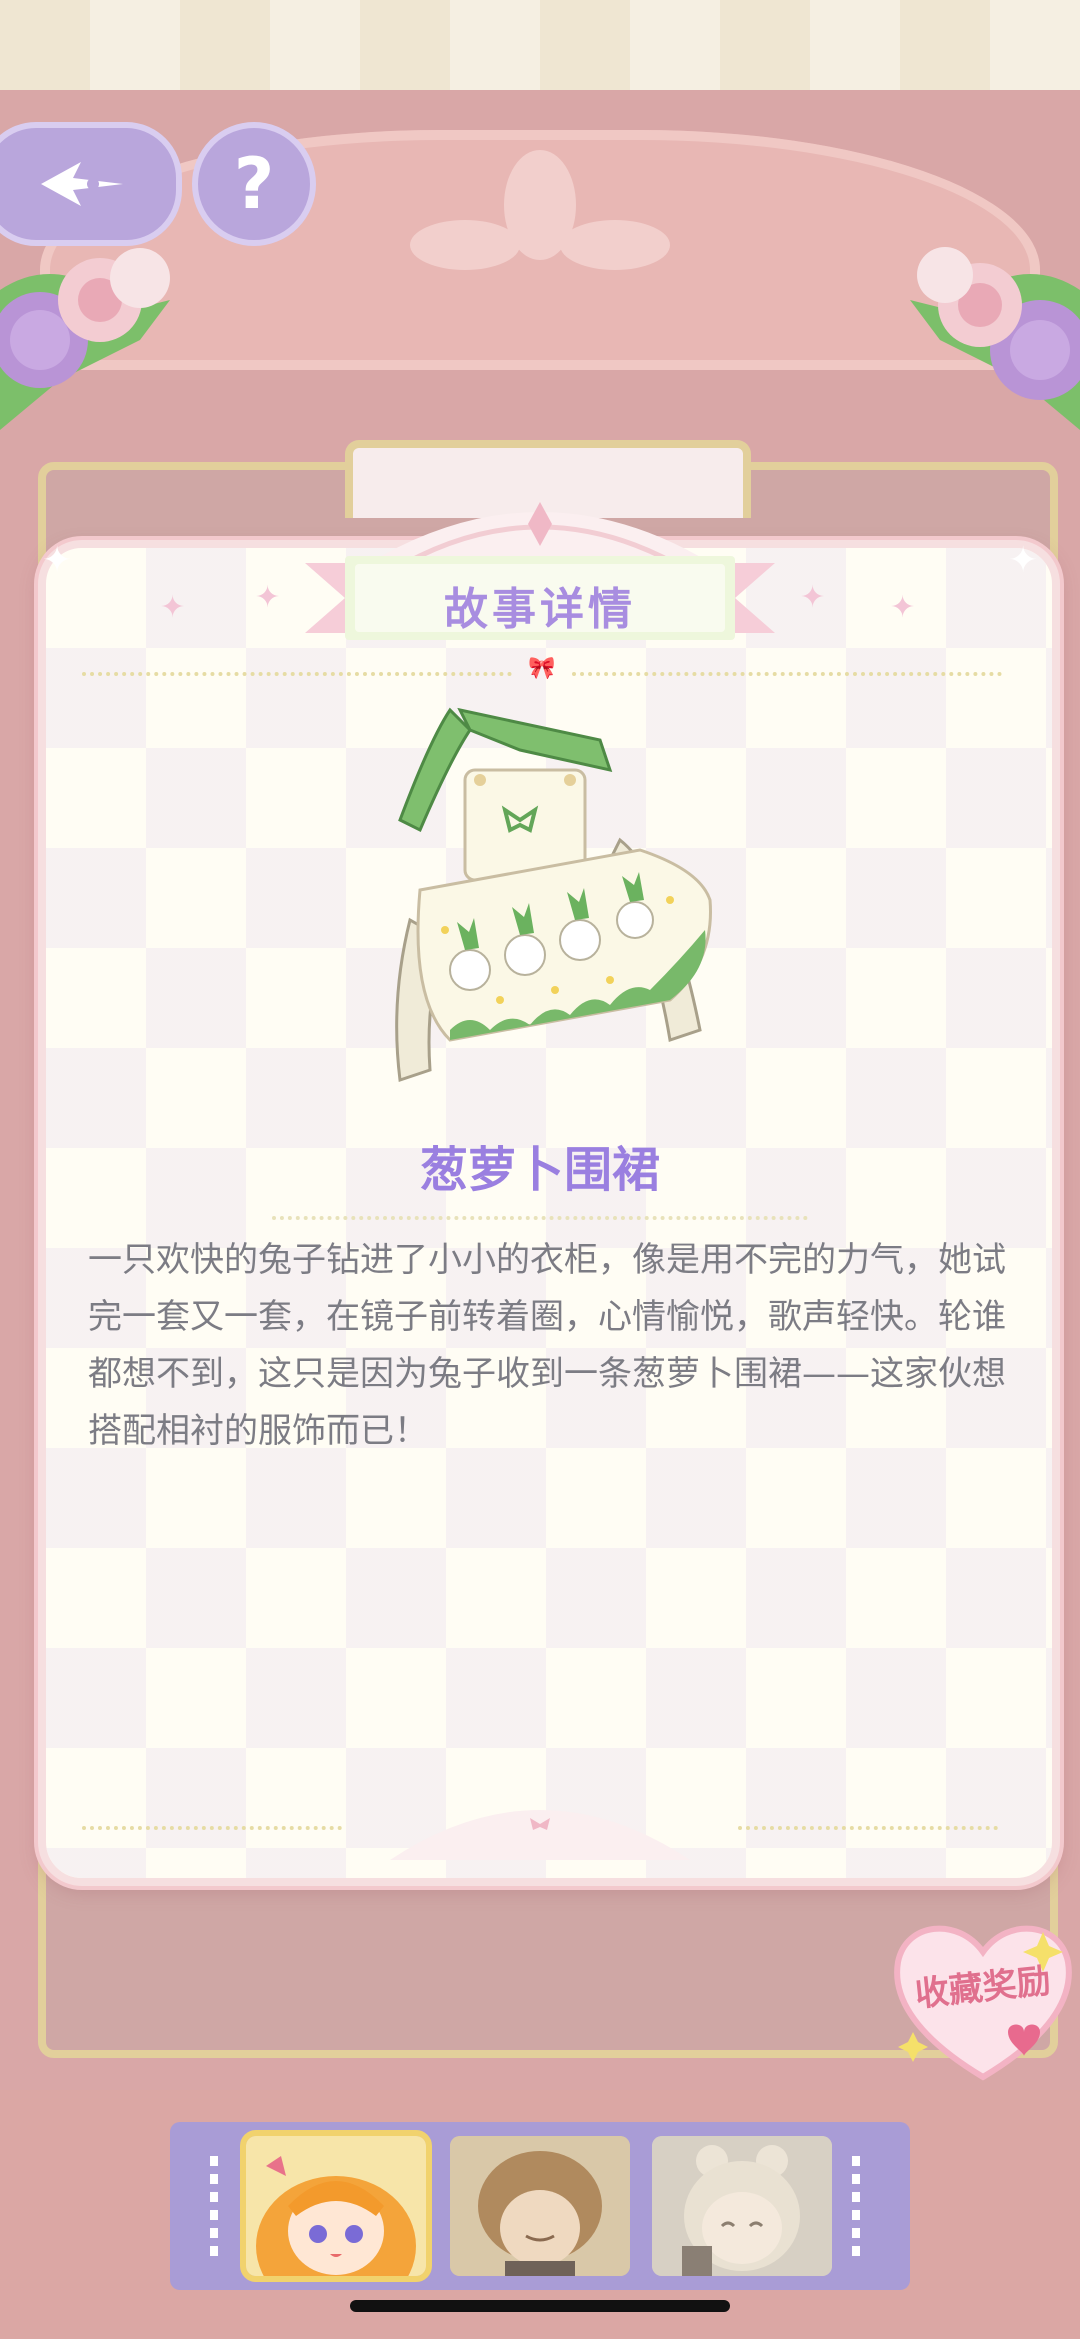 The height and width of the screenshot is (2339, 1080). I want to click on character-avatar-brown-hair-boy, so click(540, 2206).